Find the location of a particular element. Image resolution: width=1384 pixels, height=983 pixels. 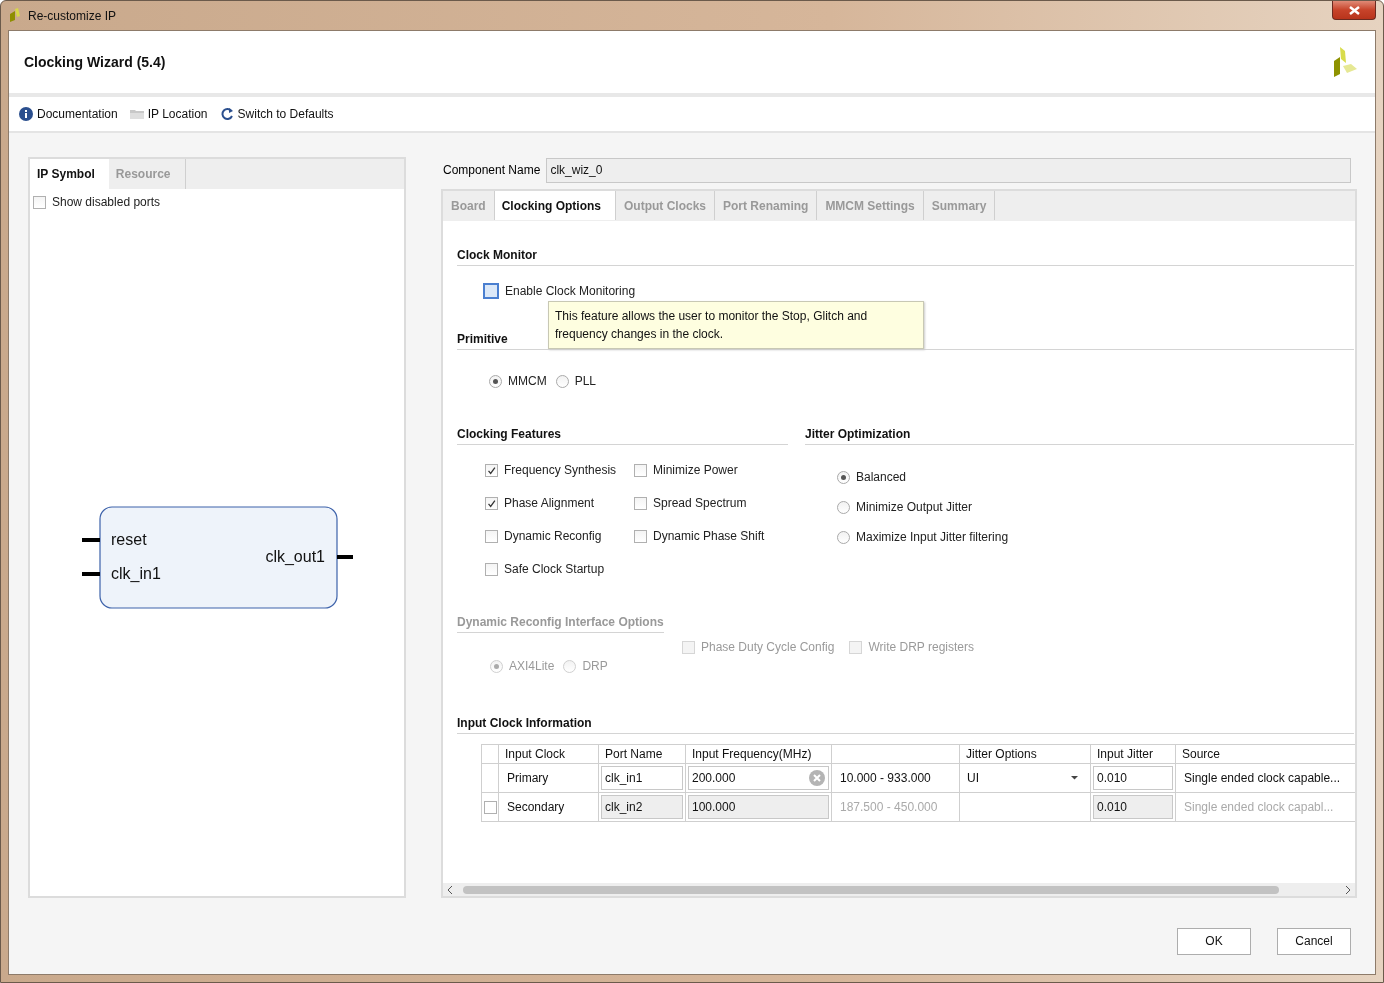

radio-label: Balanced is located at coordinates (881, 477).